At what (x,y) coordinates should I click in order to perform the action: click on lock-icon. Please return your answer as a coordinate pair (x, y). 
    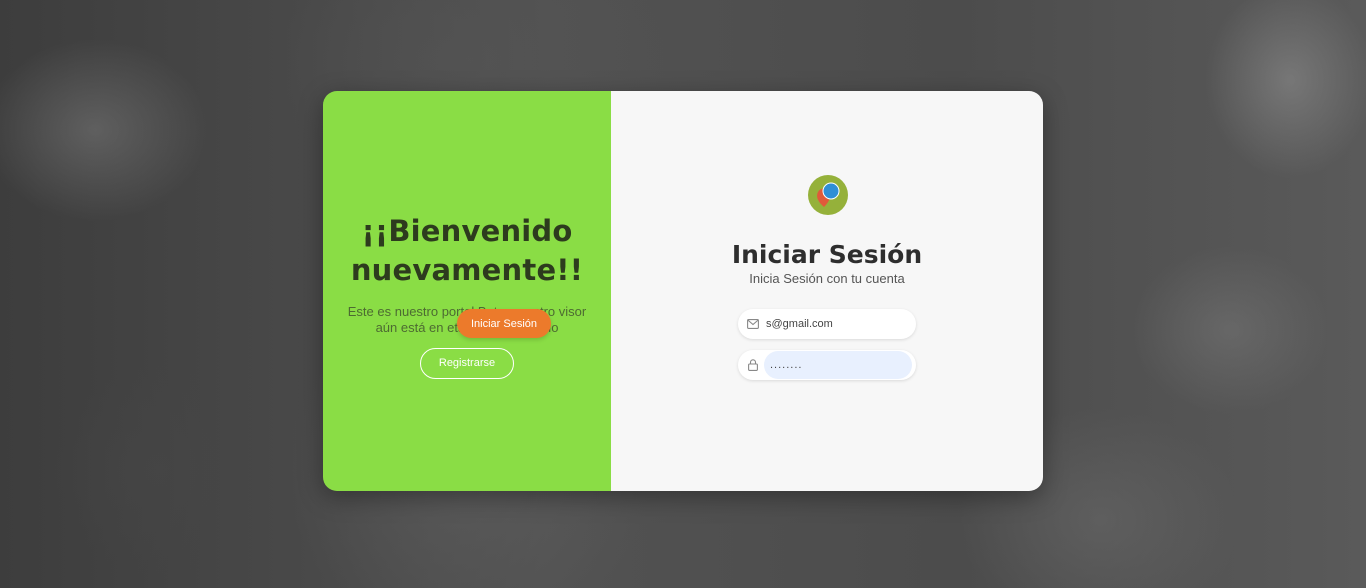
    Looking at the image, I should click on (753, 365).